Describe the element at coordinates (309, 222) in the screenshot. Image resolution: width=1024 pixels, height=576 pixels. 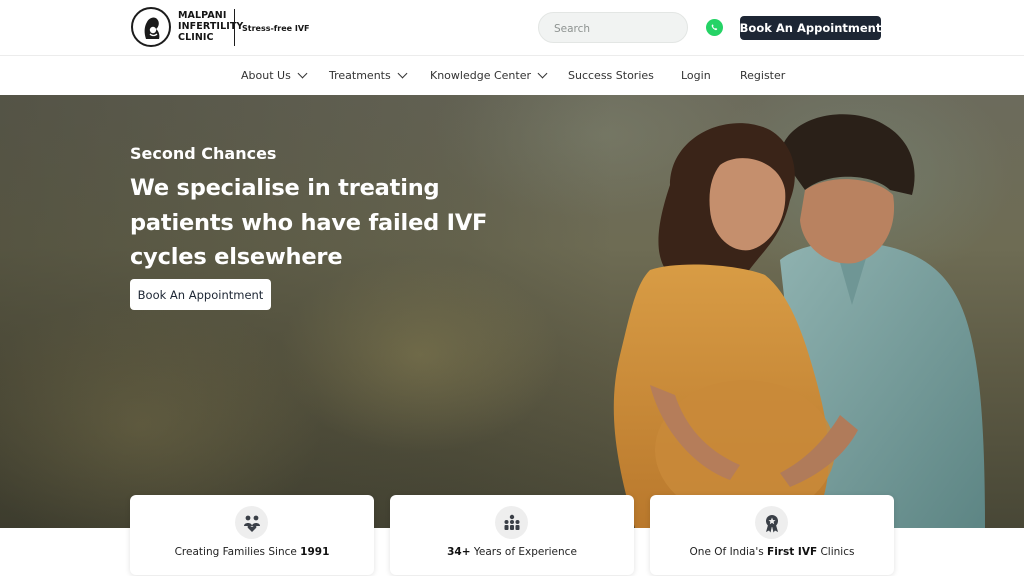
I see `hero-headline-line: patients who have failed IVF` at that location.